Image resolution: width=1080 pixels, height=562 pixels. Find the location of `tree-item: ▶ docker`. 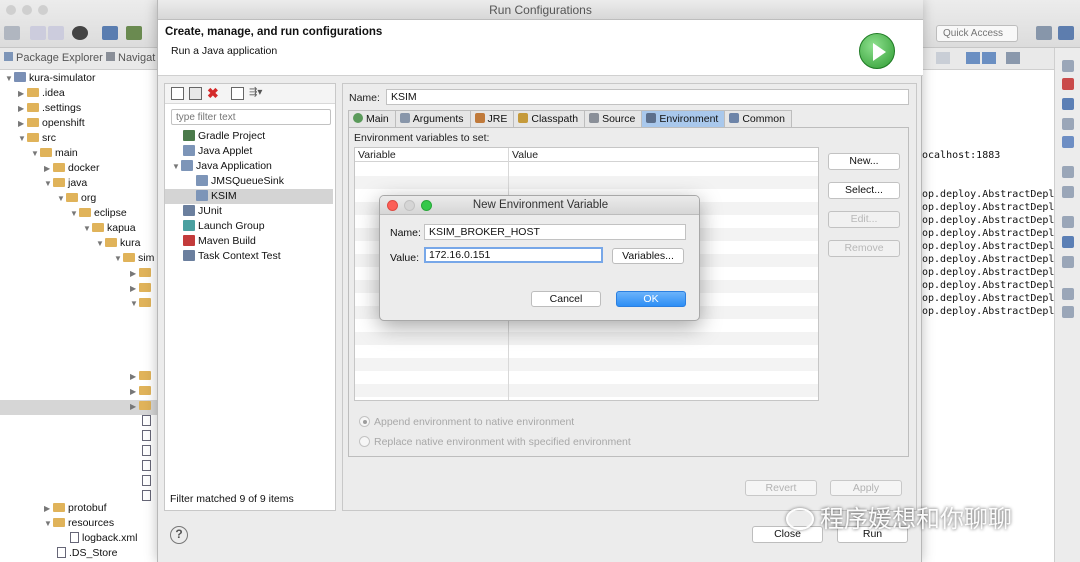

tree-item: ▶ docker is located at coordinates (72, 168).